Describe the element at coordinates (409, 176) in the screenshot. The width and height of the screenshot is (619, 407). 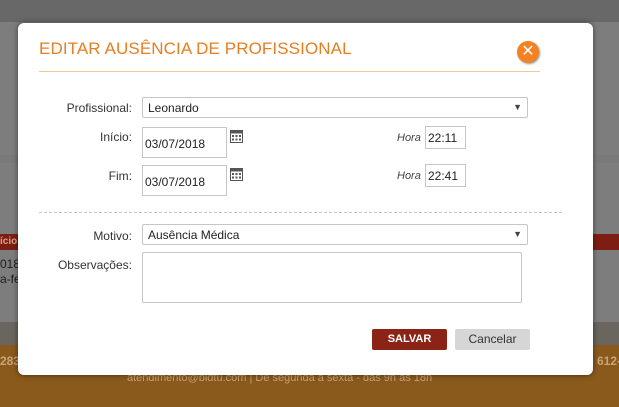
I see `fim-hora-label: Hora` at that location.